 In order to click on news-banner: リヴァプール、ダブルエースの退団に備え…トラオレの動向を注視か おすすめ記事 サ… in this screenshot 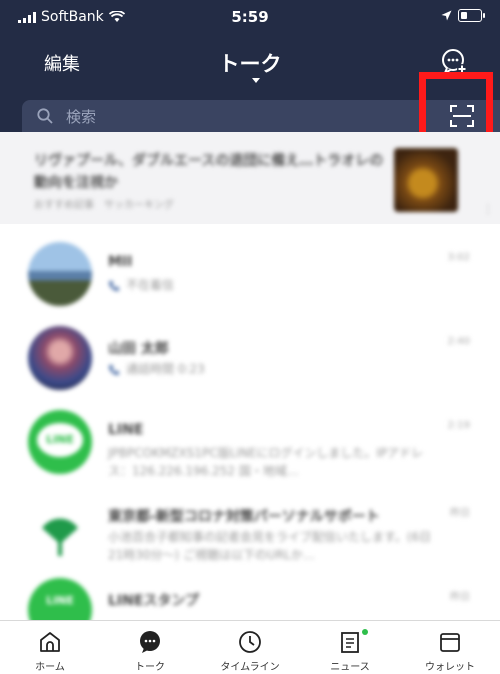, I will do `click(250, 178)`.